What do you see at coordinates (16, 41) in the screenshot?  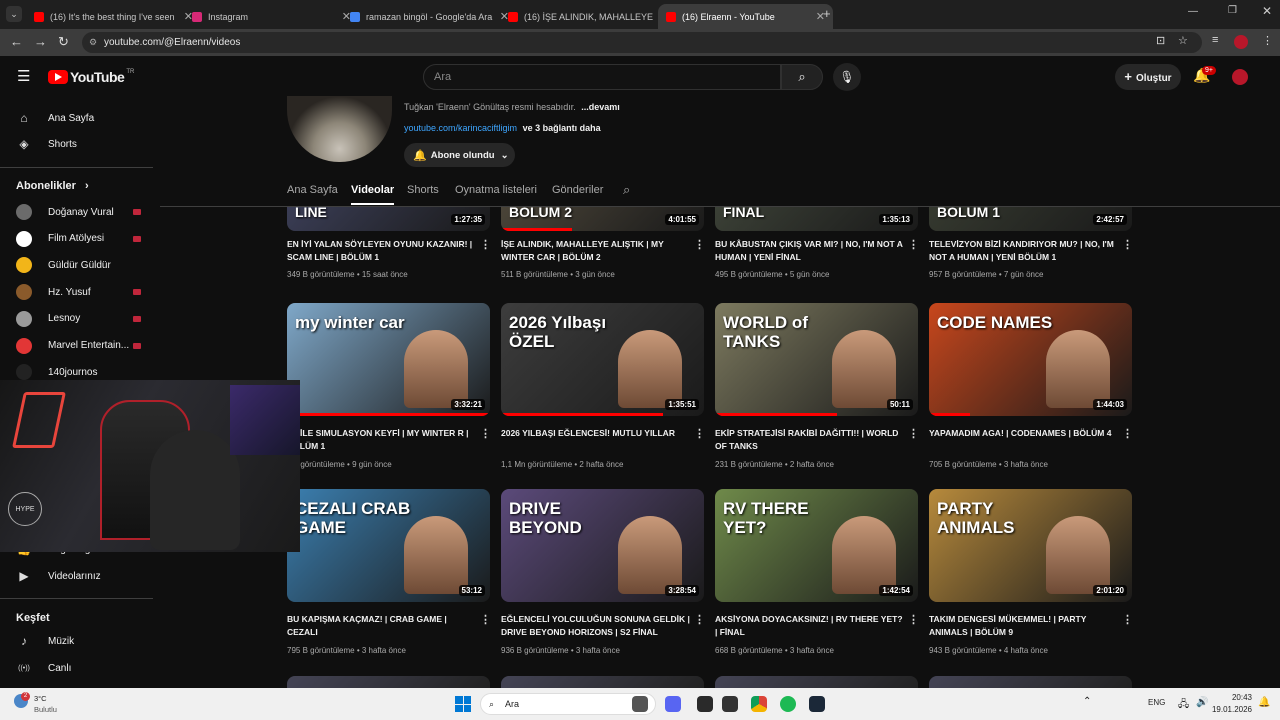 I see `back-icon: ←` at bounding box center [16, 41].